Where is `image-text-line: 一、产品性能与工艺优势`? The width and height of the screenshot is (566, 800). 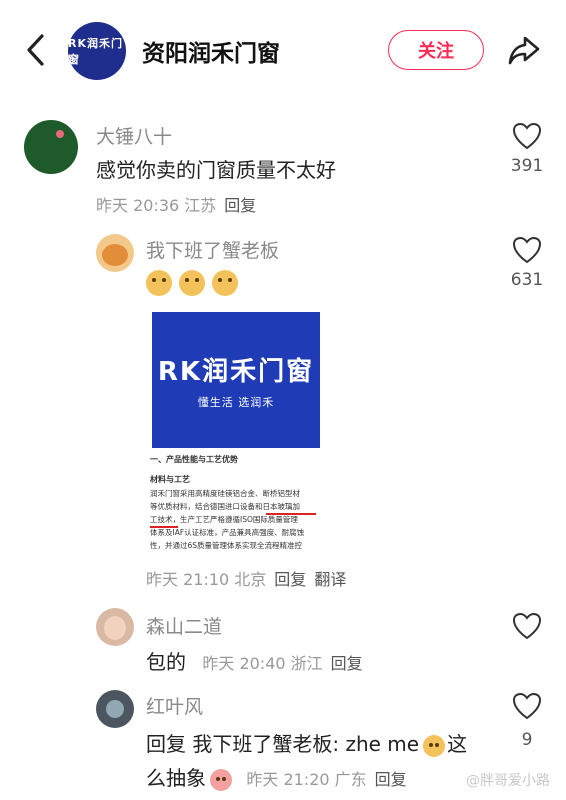 image-text-line: 一、产品性能与工艺优势 is located at coordinates (194, 459).